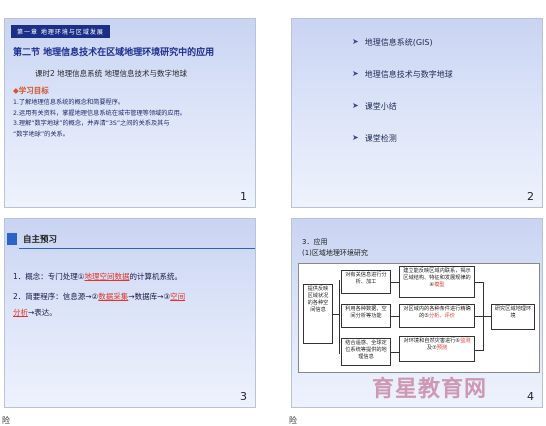 Image resolution: width=546 pixels, height=426 pixels. I want to click on goal-item: 1.了解地理信息系统的概念和简要程序。, so click(69, 102).